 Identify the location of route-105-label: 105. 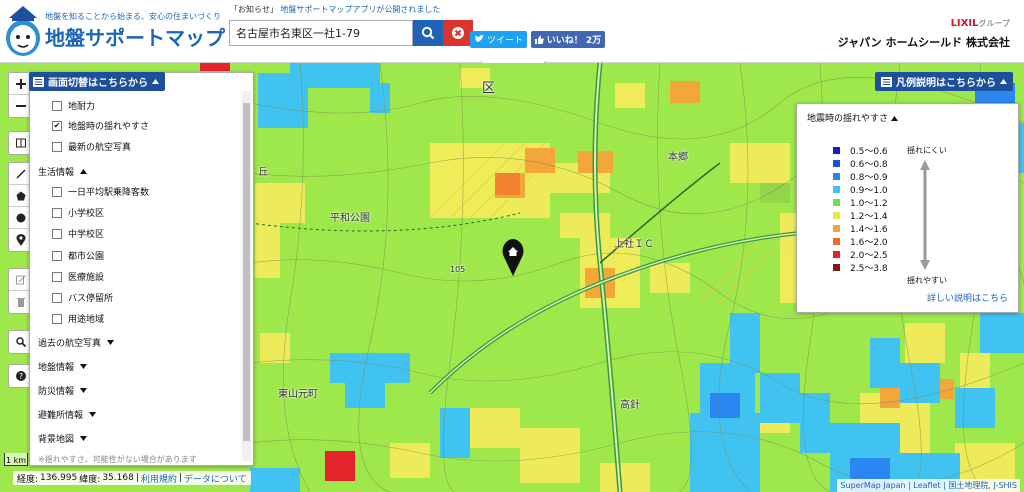
(458, 269).